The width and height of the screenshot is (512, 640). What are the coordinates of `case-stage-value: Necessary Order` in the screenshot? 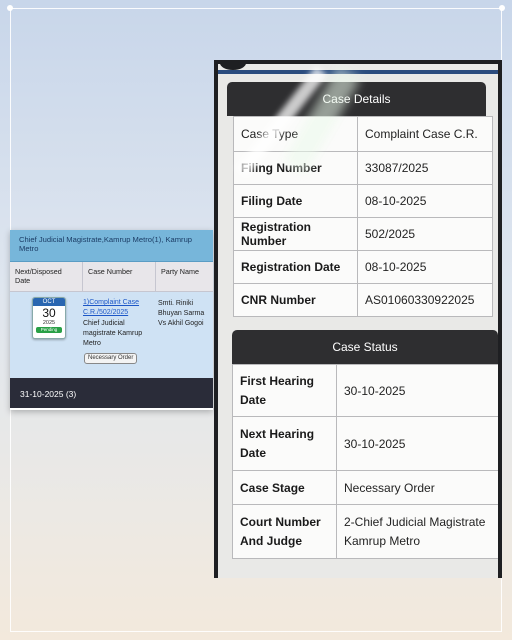 It's located at (417, 487).